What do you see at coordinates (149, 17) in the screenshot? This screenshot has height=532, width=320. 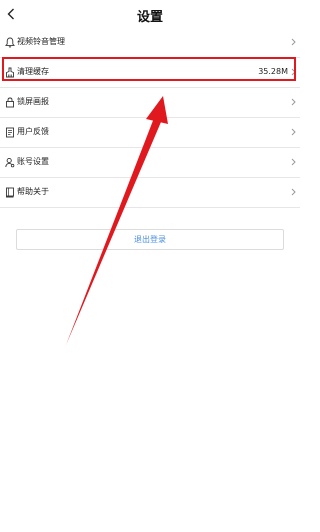 I see `page-title: 设置` at bounding box center [149, 17].